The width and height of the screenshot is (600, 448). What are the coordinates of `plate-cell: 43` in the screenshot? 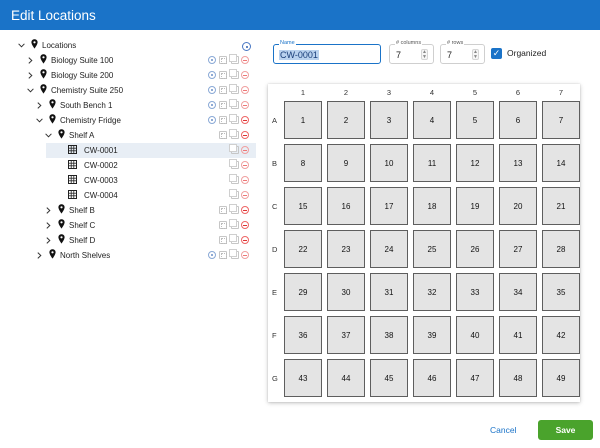 It's located at (303, 378).